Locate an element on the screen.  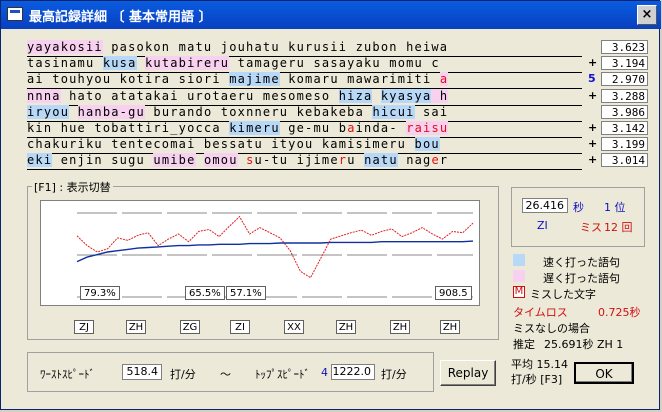
typed-segment: _ is located at coordinates (174, 128).